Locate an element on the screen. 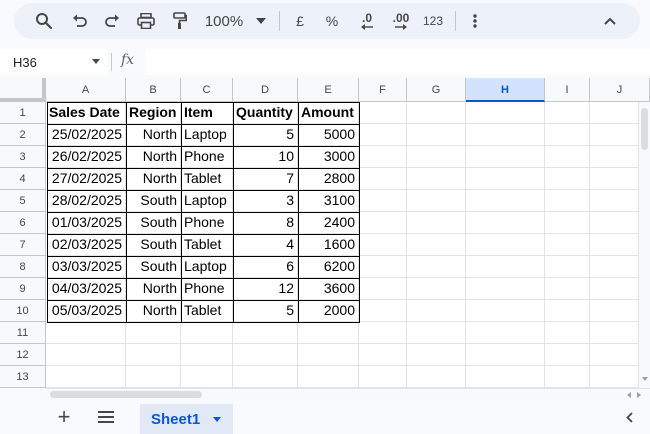  row-header-4: 4 is located at coordinates (23, 179).